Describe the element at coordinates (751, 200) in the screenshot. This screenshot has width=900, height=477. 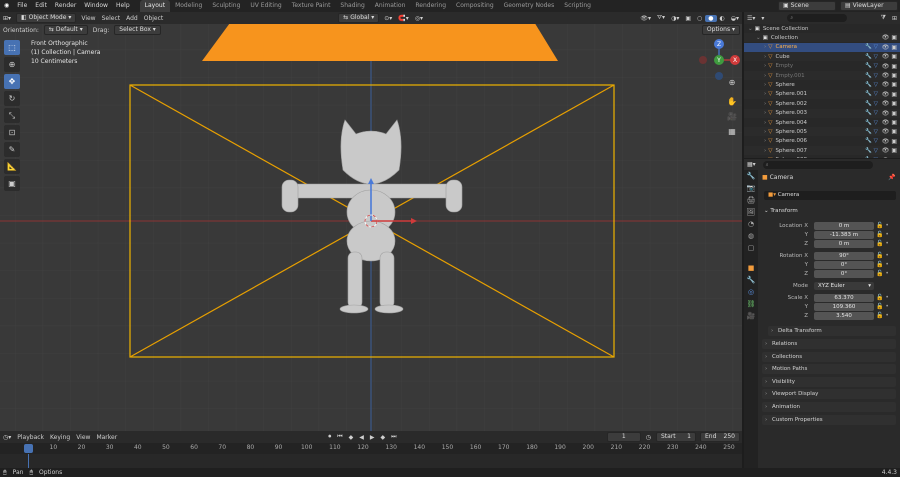
I see `output-tab-icon: 🖨` at that location.